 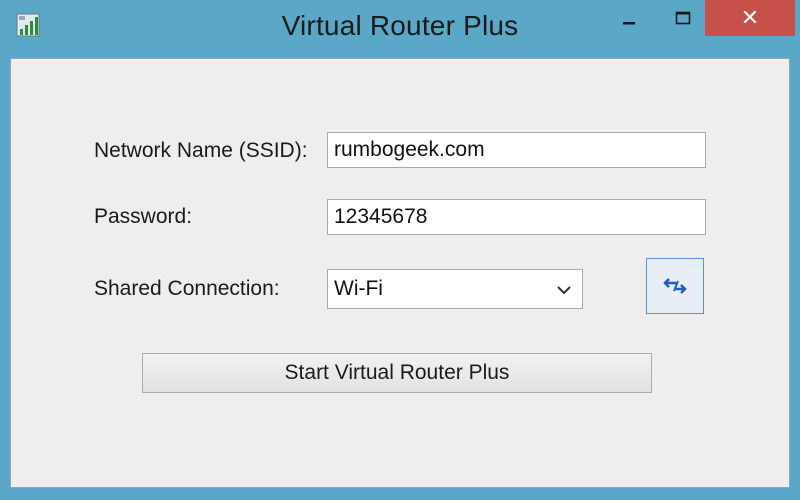 I want to click on maximize-button, so click(x=683, y=18).